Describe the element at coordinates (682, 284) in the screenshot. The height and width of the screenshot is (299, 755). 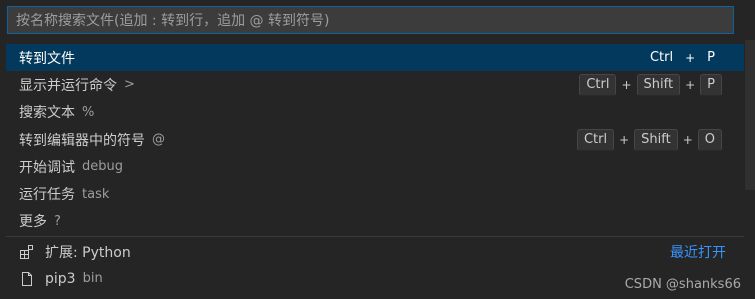
I see `watermark: CSDN @shanks66` at that location.